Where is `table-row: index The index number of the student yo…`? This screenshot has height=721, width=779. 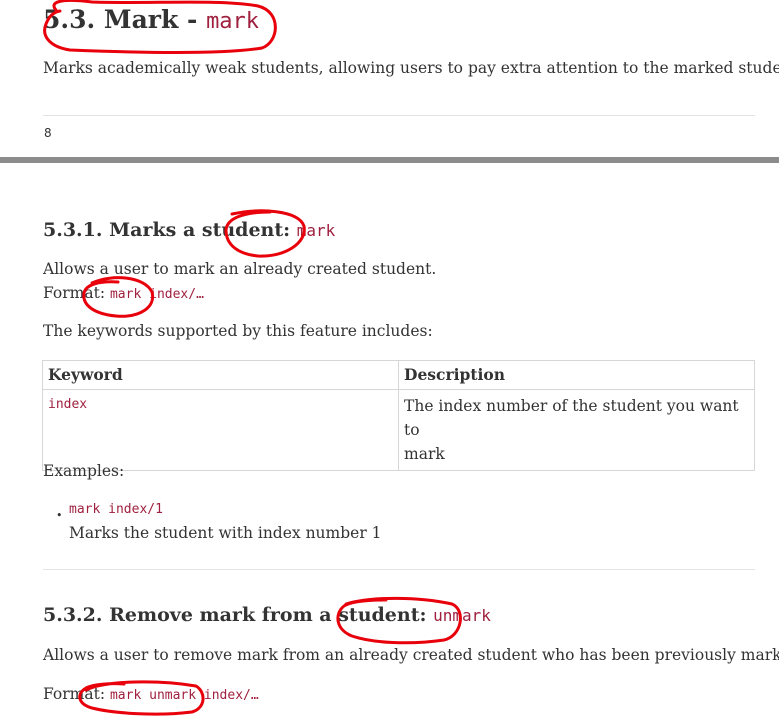 table-row: index The index number of the student yo… is located at coordinates (398, 430).